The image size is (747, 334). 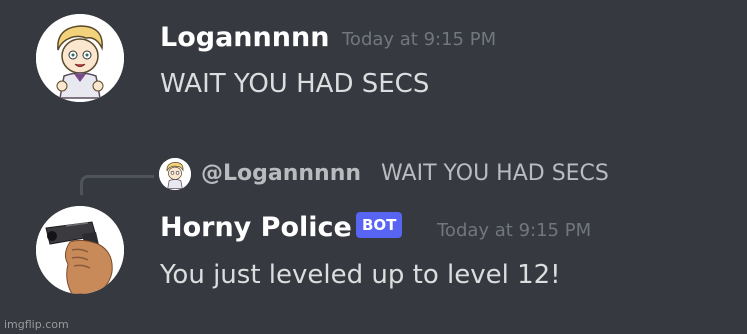 I want to click on message-author: Logannnnn, so click(x=244, y=38).